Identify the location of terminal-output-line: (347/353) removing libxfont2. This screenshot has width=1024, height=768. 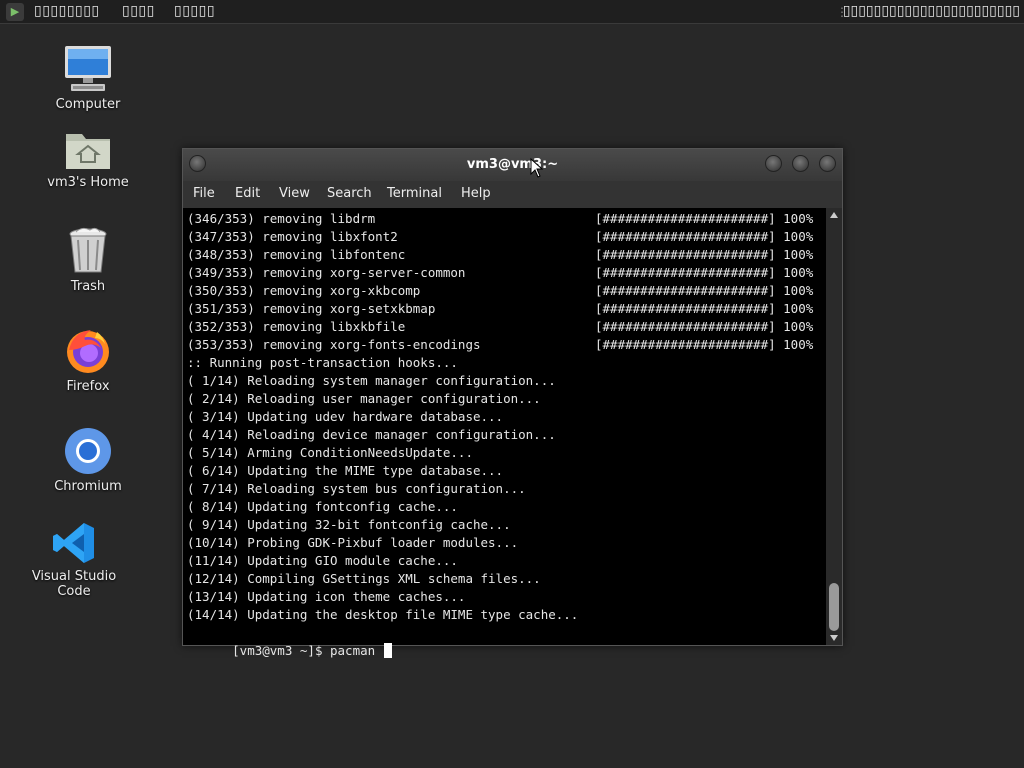
(292, 236).